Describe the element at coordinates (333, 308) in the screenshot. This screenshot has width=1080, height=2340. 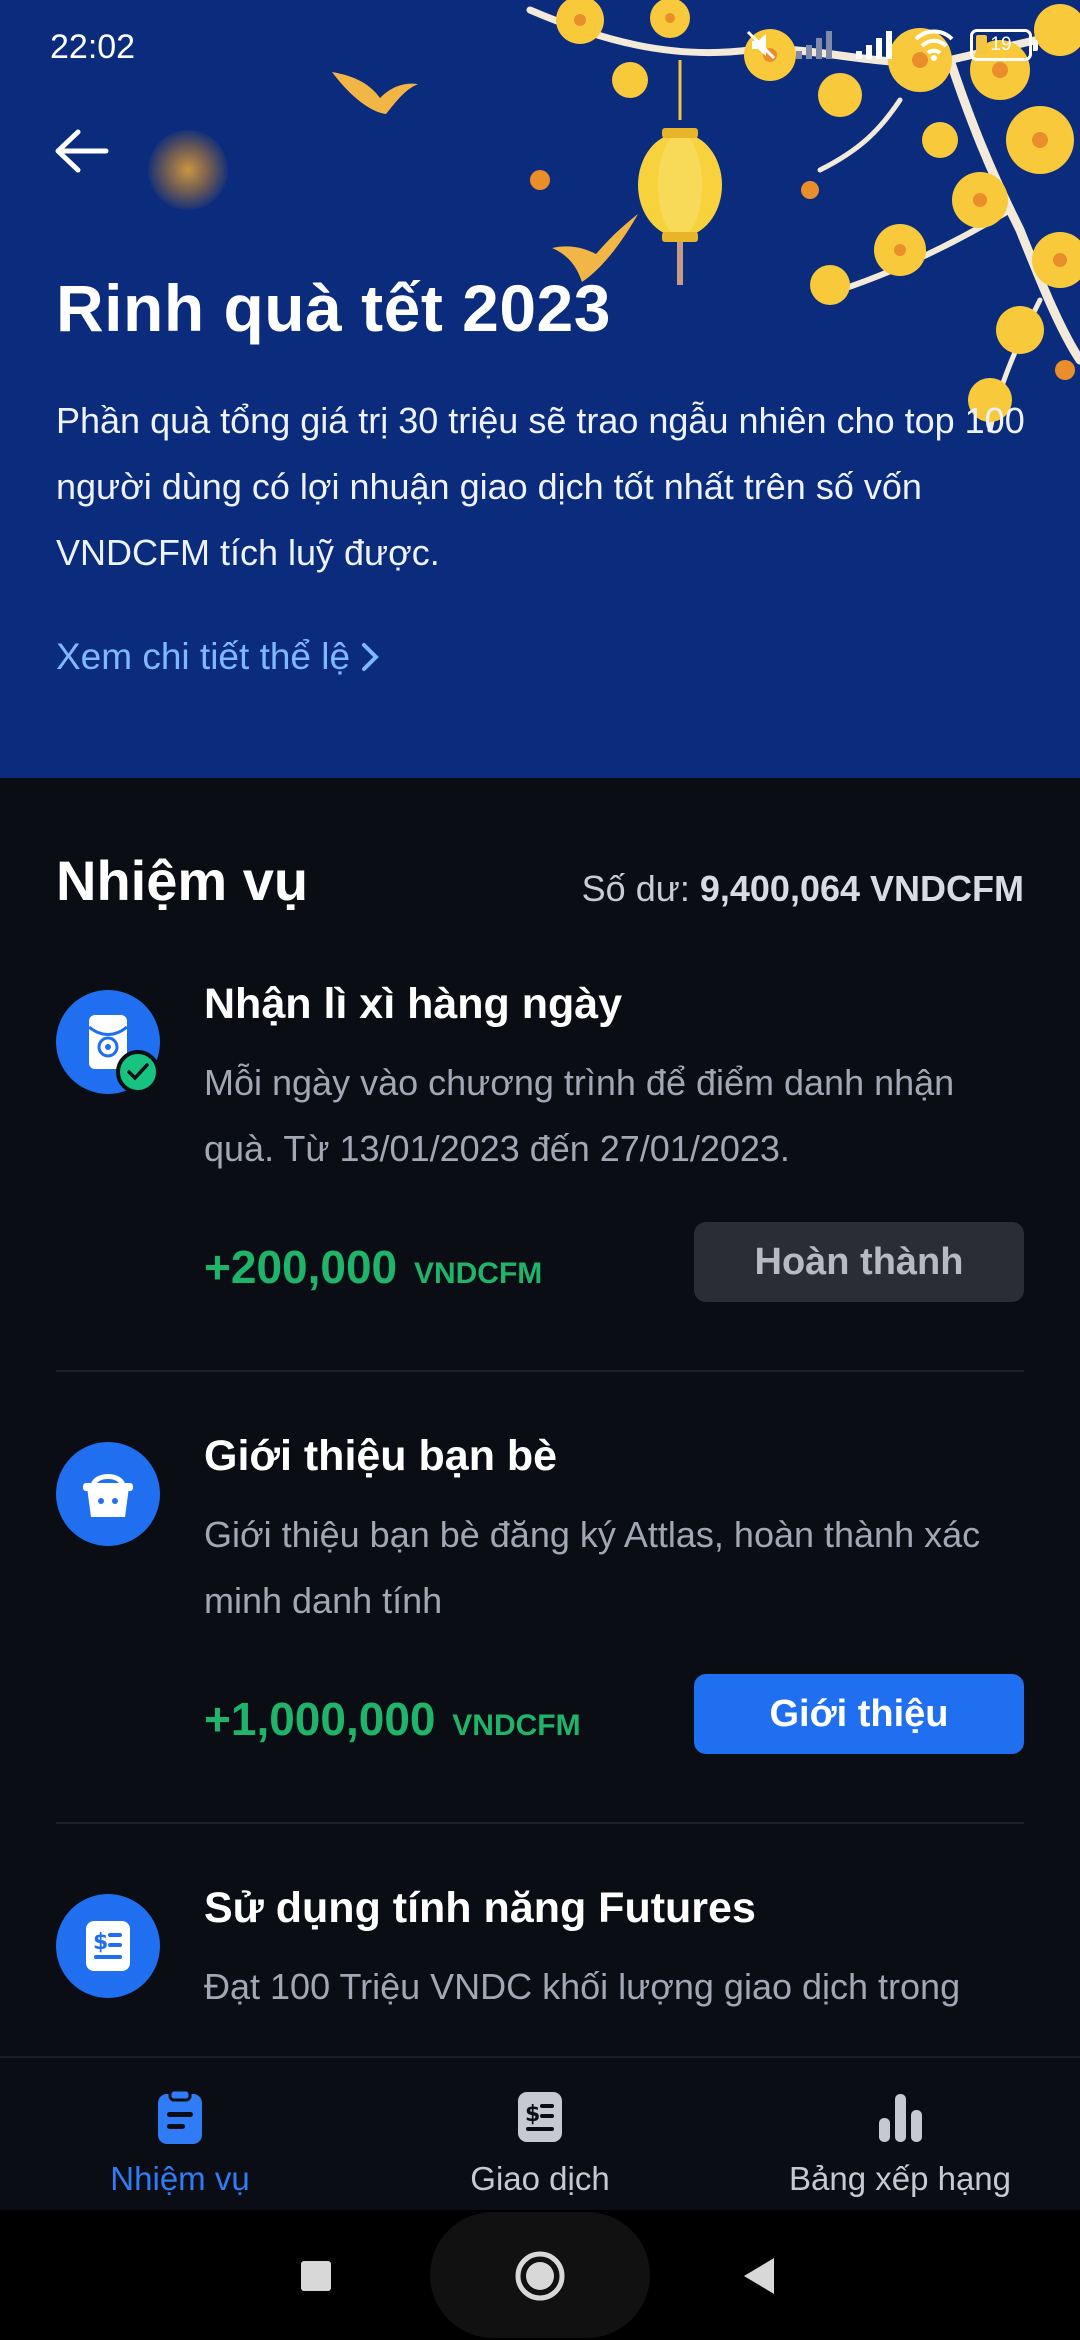
I see `page-title: Rinh quà tết 2023` at that location.